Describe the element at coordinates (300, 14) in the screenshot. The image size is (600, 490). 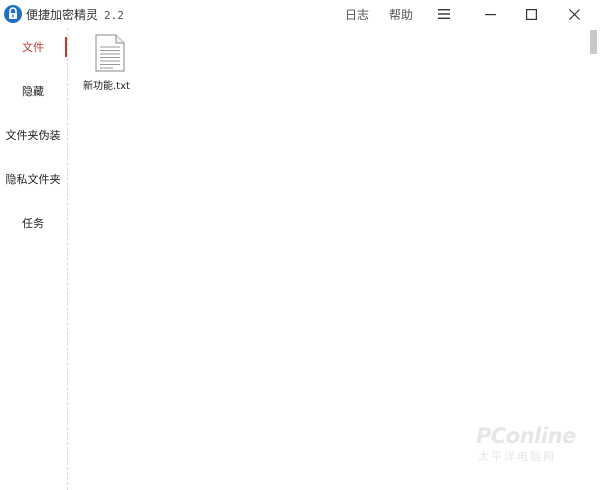
I see `title-bar: 便捷加密精灵 2.2 日志 帮助` at that location.